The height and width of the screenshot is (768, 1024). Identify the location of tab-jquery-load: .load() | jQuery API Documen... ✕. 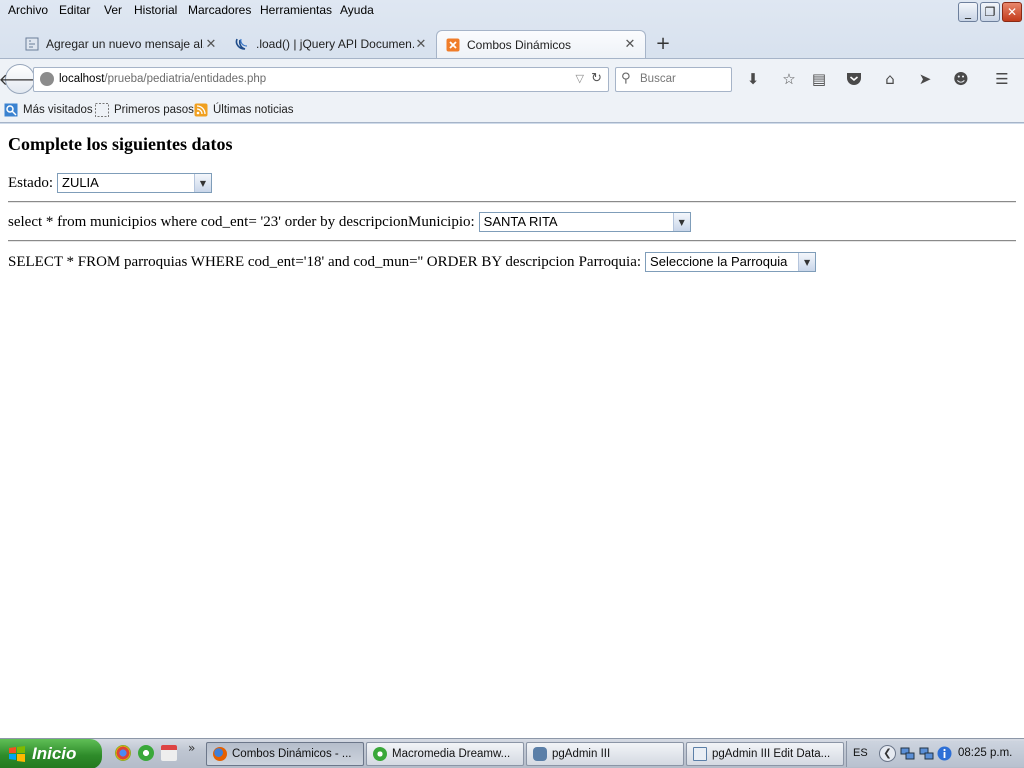
(331, 44).